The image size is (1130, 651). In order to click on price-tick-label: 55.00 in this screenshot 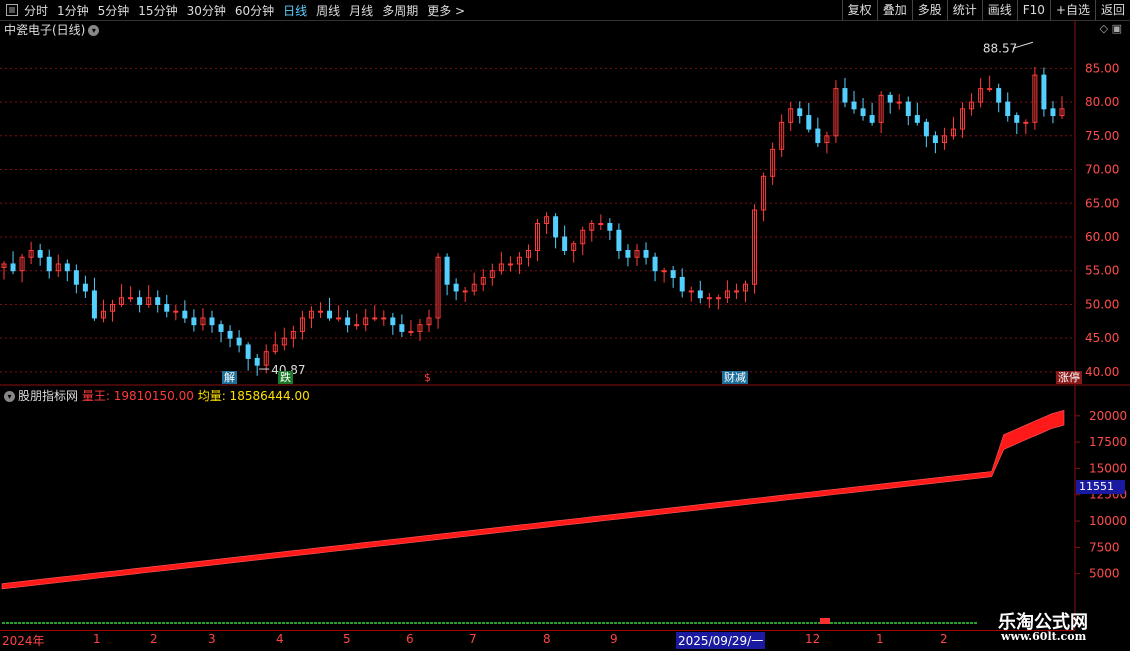, I will do `click(1102, 271)`.